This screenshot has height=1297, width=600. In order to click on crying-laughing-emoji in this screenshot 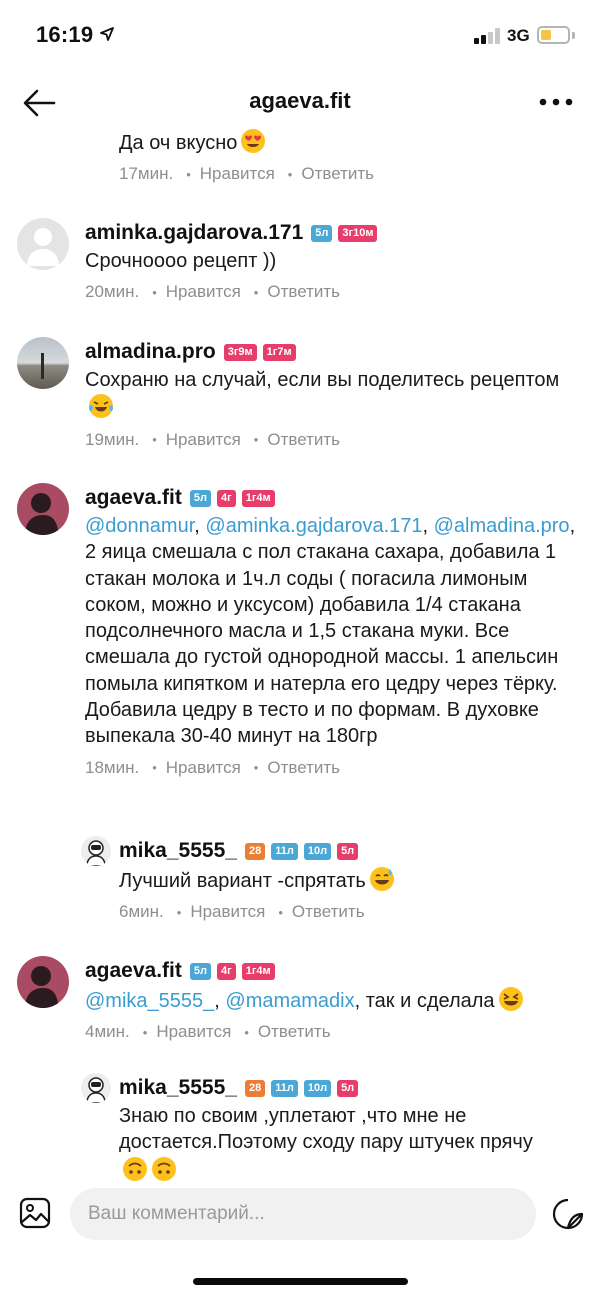, I will do `click(101, 406)`.